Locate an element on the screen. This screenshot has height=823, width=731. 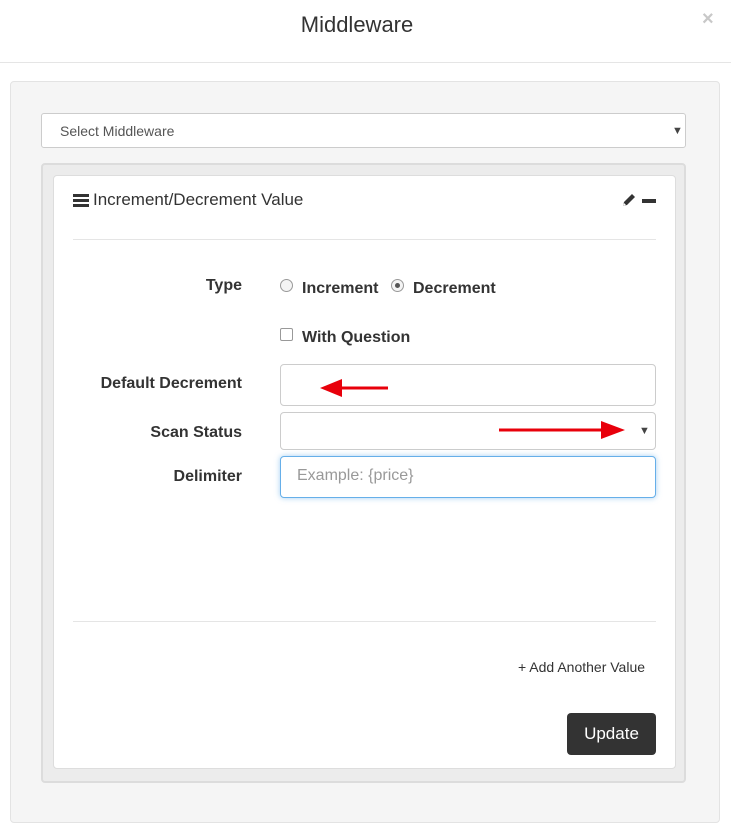
annotation-arrow-left is located at coordinates (354, 388).